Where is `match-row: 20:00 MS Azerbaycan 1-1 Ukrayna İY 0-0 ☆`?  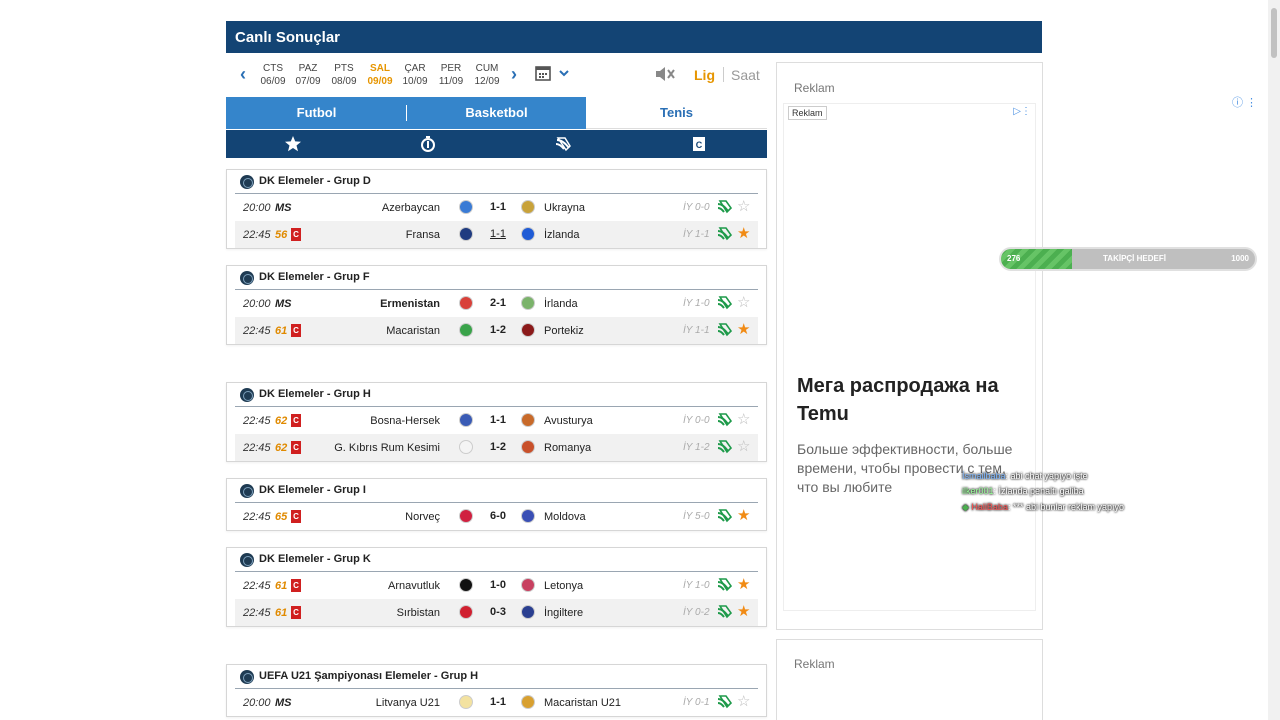
match-row: 20:00 MS Azerbaycan 1-1 Ukrayna İY 0-0 ☆ is located at coordinates (496, 207).